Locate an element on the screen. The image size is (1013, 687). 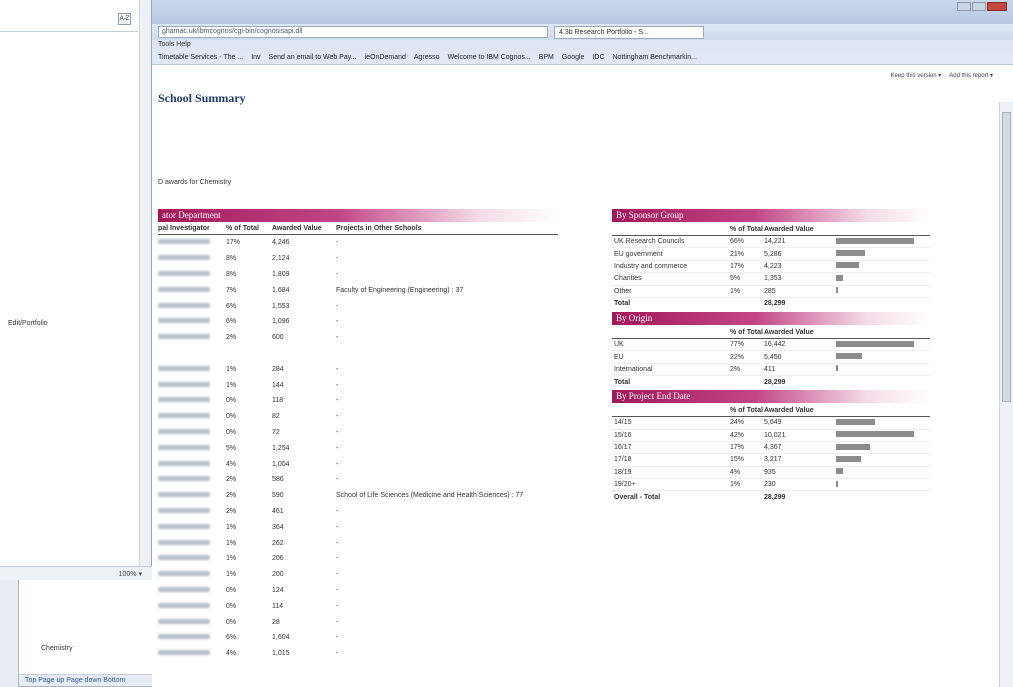
row-label: Other is located at coordinates (623, 291).